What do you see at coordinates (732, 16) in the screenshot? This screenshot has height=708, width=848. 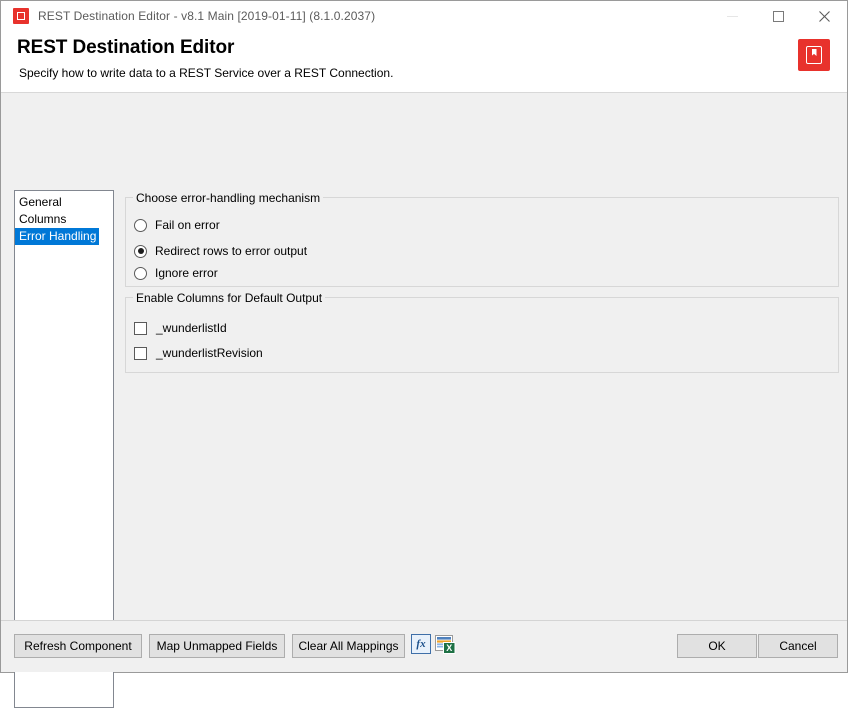 I see `minimize-icon` at bounding box center [732, 16].